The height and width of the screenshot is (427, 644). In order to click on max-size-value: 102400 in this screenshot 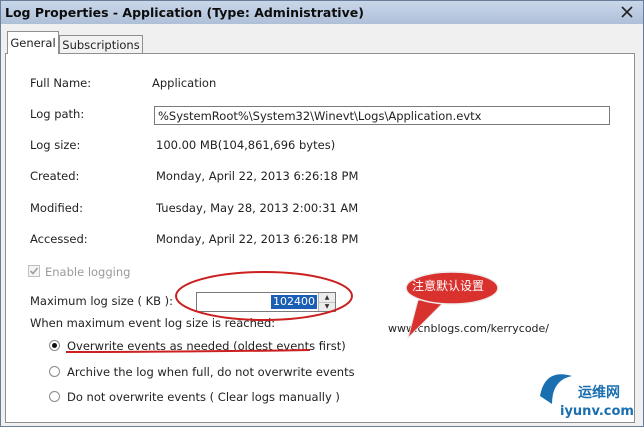, I will do `click(294, 302)`.